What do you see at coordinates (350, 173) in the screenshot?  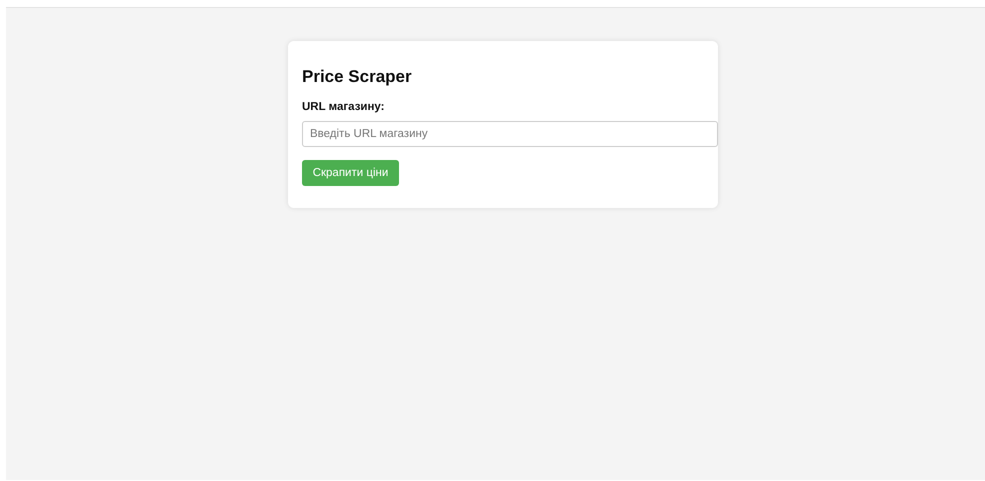 I see `scrape-button: Скрапити ціни` at bounding box center [350, 173].